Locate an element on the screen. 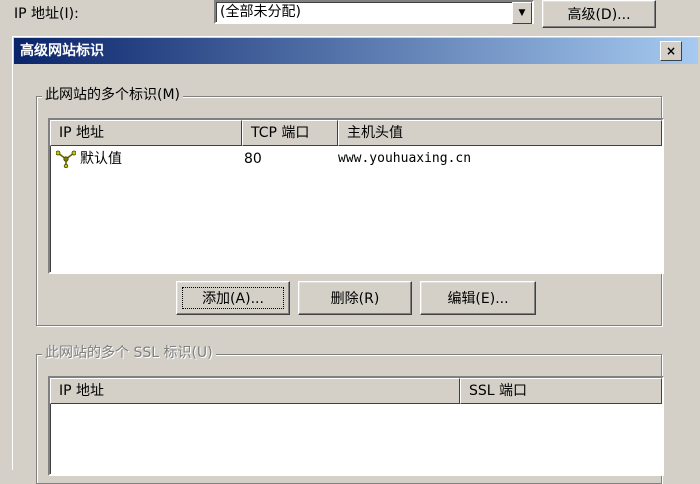 This screenshot has height=484, width=700. dialog-title: 高级网站标识 is located at coordinates (62, 51).